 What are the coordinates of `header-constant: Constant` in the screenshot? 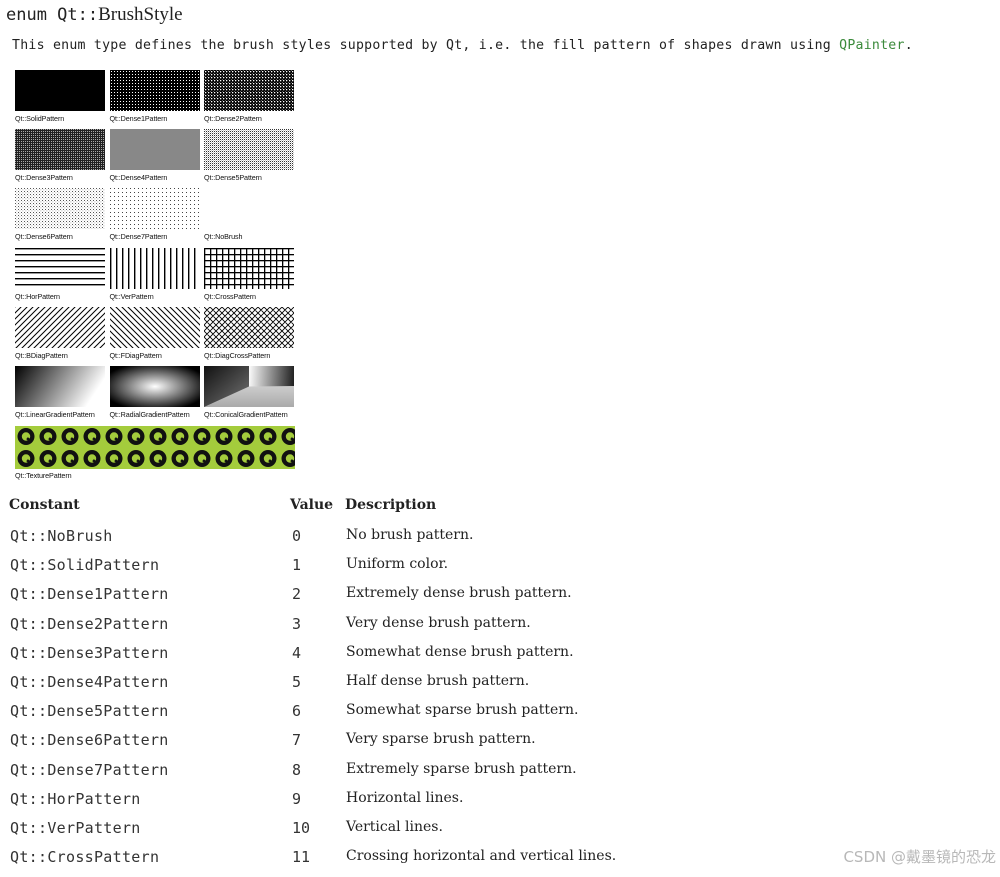 It's located at (44, 505).